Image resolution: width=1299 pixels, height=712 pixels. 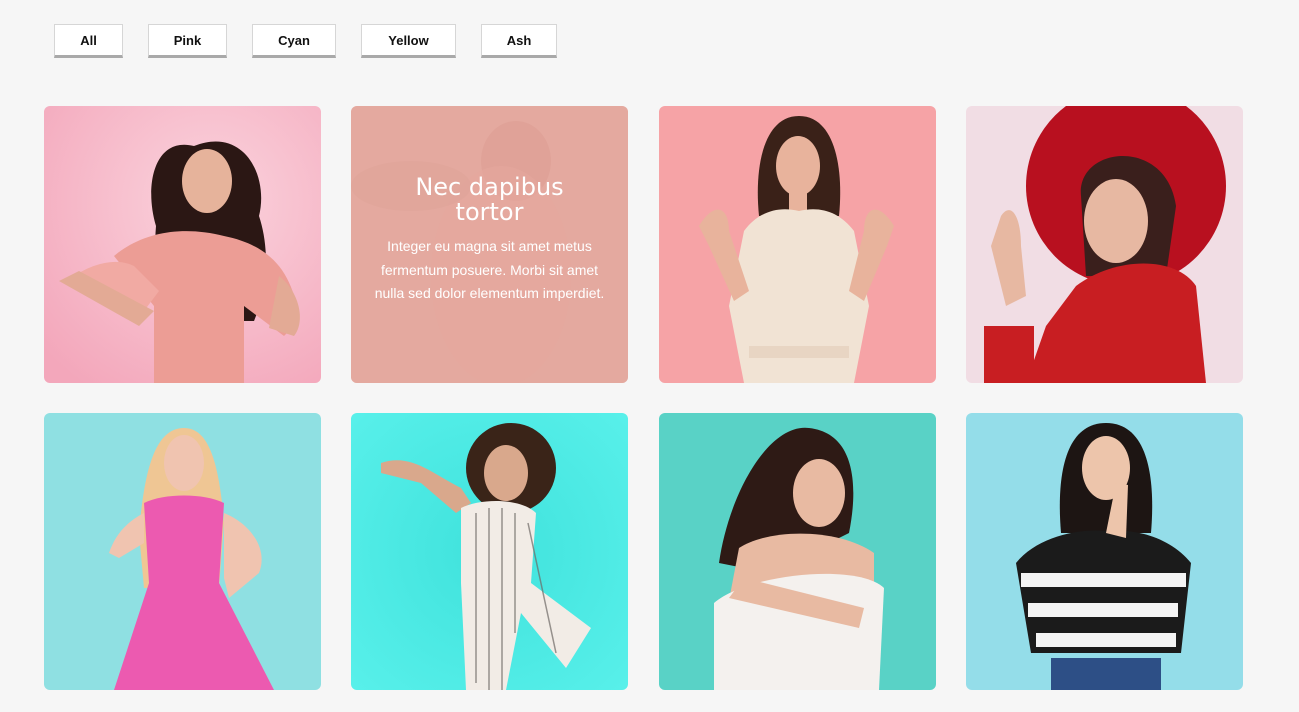 I want to click on woman-off-shoulder-photo, so click(x=797, y=551).